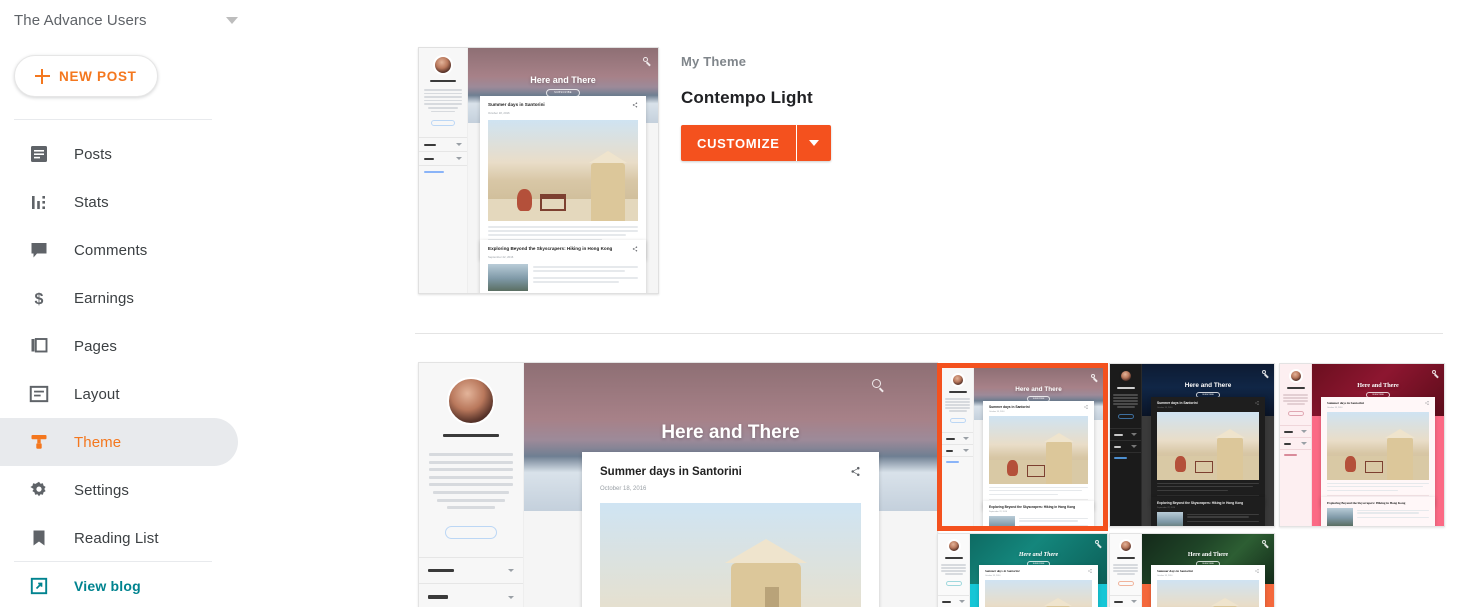  I want to click on new-post-label: NEW POST, so click(98, 76).